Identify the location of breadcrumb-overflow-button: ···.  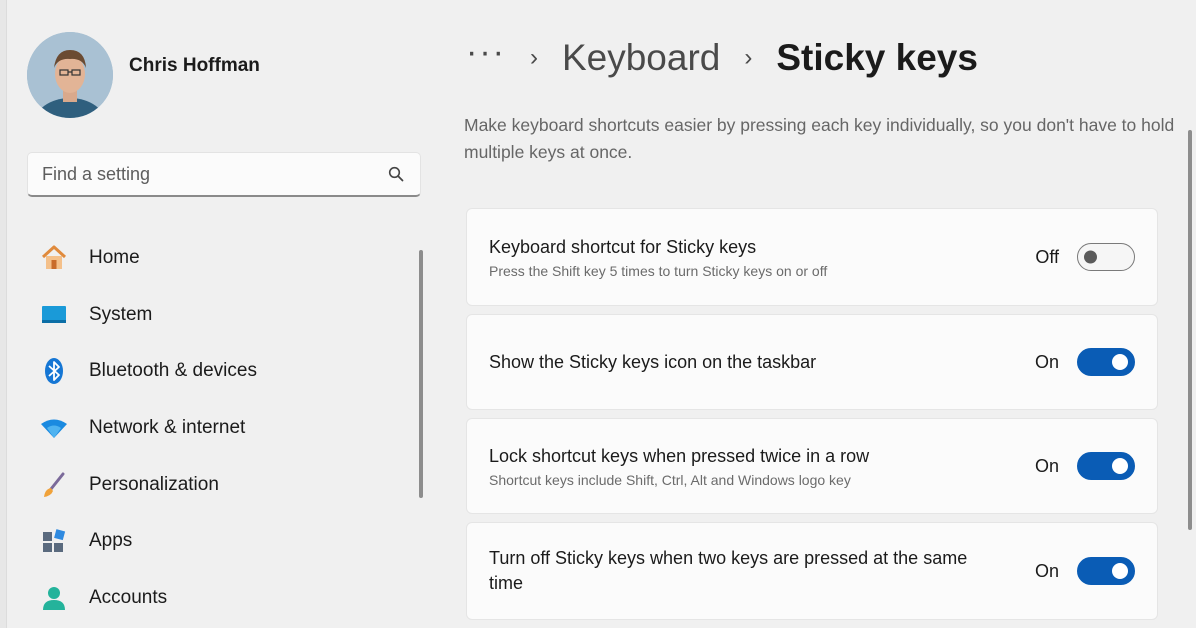
(486, 52).